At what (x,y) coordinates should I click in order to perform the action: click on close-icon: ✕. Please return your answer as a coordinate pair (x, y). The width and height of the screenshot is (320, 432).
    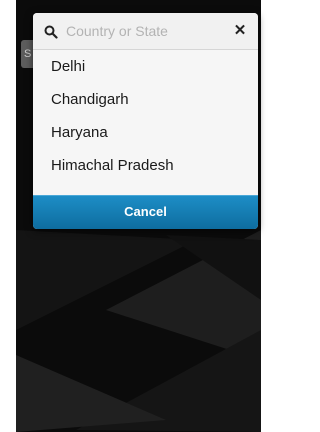
    Looking at the image, I should click on (240, 31).